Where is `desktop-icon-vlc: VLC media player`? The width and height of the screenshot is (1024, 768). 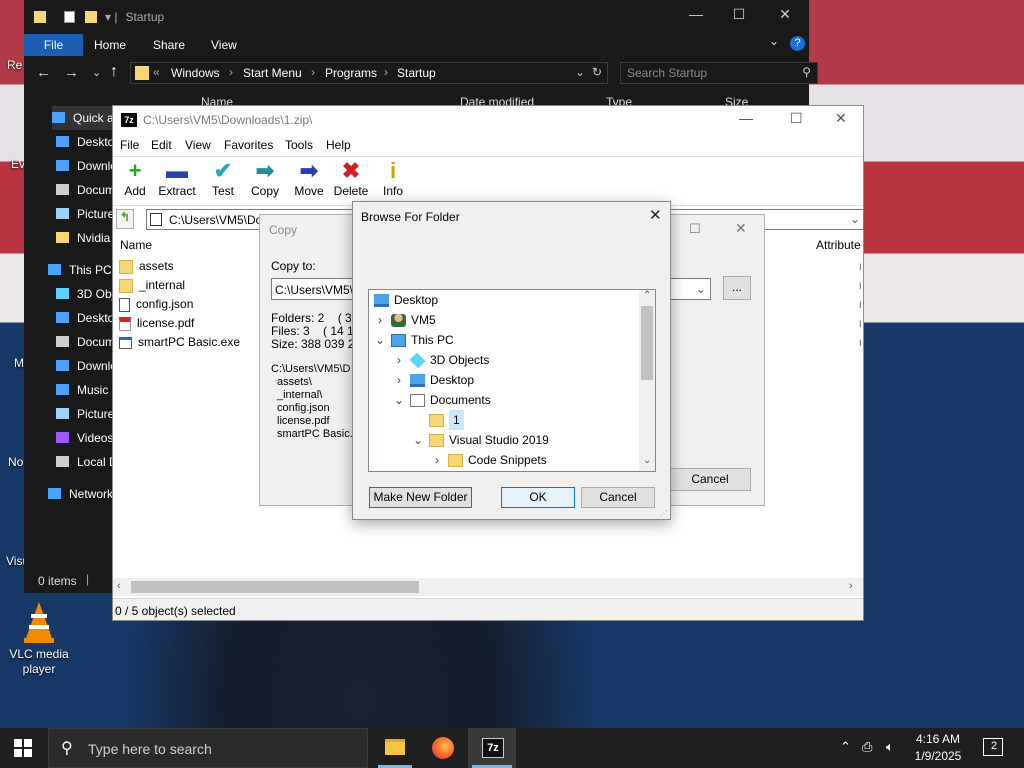 desktop-icon-vlc: VLC media player is located at coordinates (39, 638).